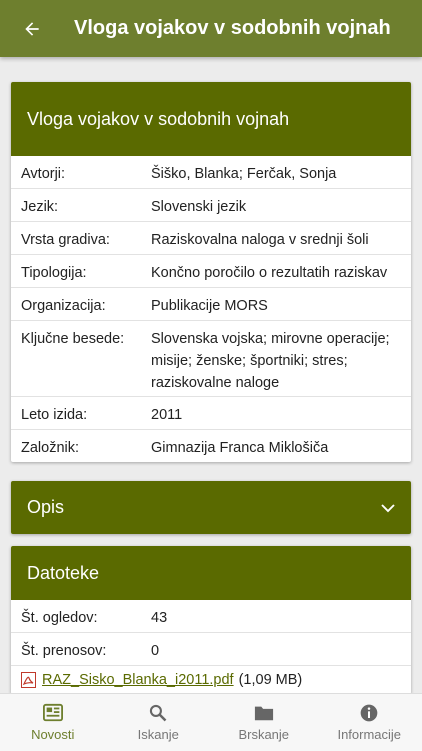  Describe the element at coordinates (45, 507) in the screenshot. I see `opis-title: Opis` at that location.